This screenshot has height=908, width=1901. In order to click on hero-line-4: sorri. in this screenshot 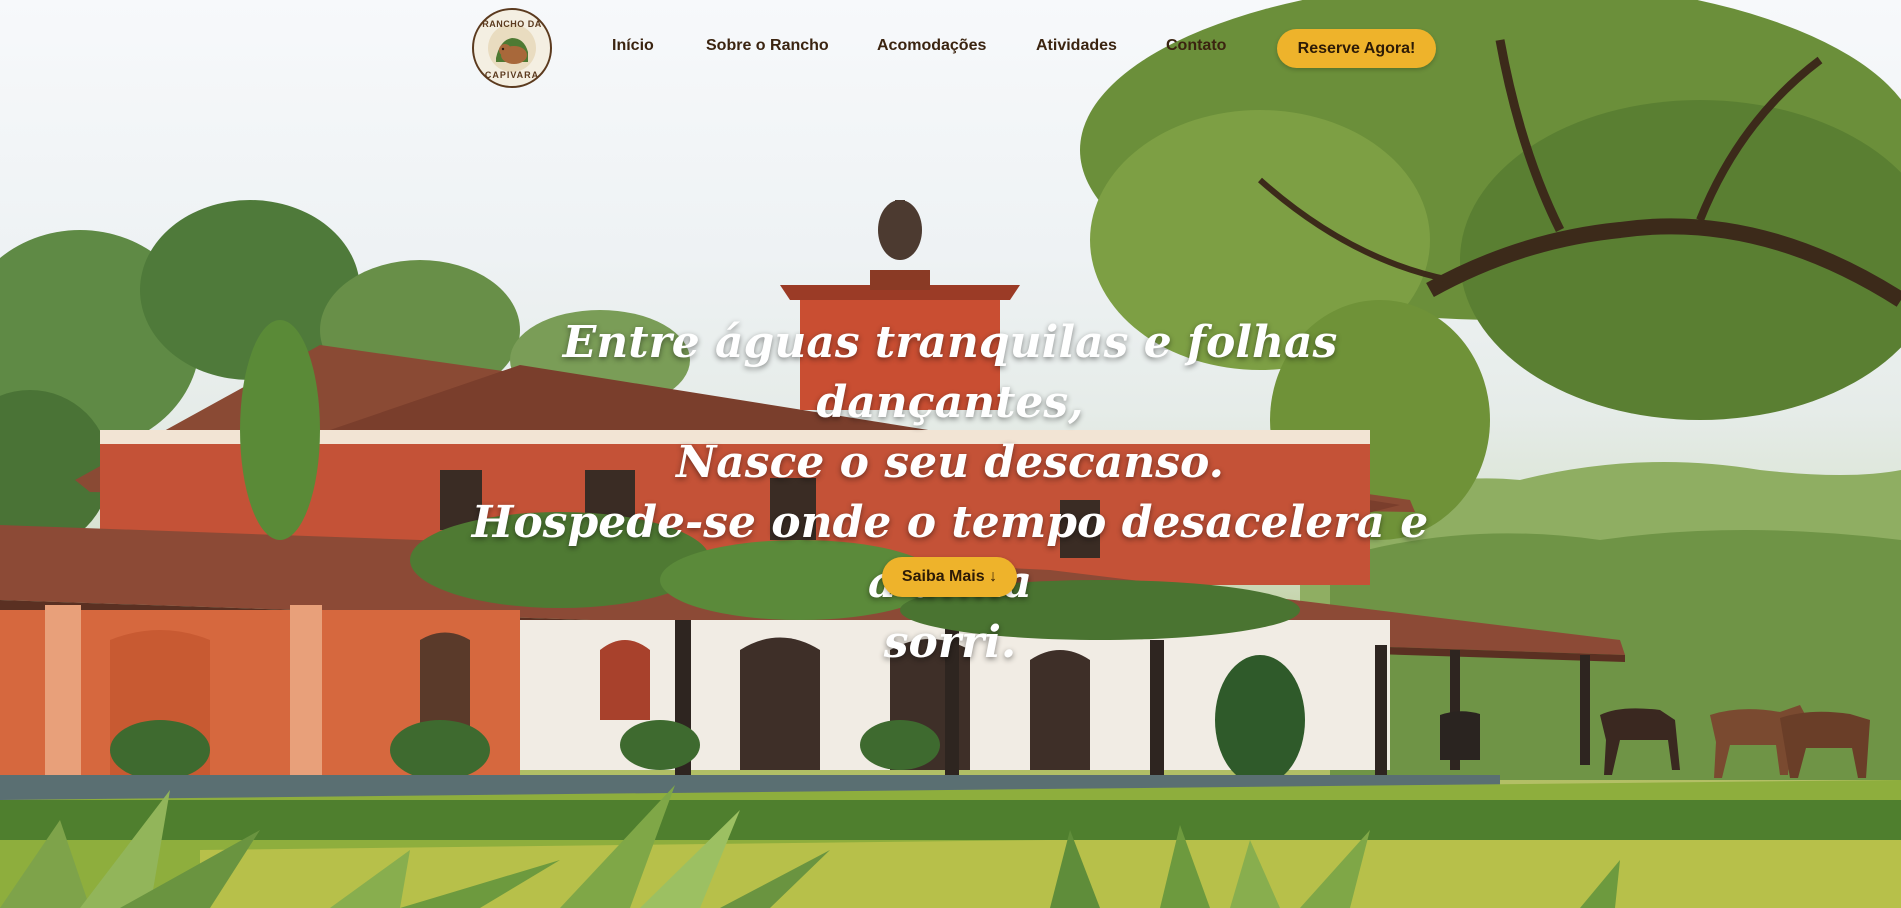, I will do `click(950, 642)`.